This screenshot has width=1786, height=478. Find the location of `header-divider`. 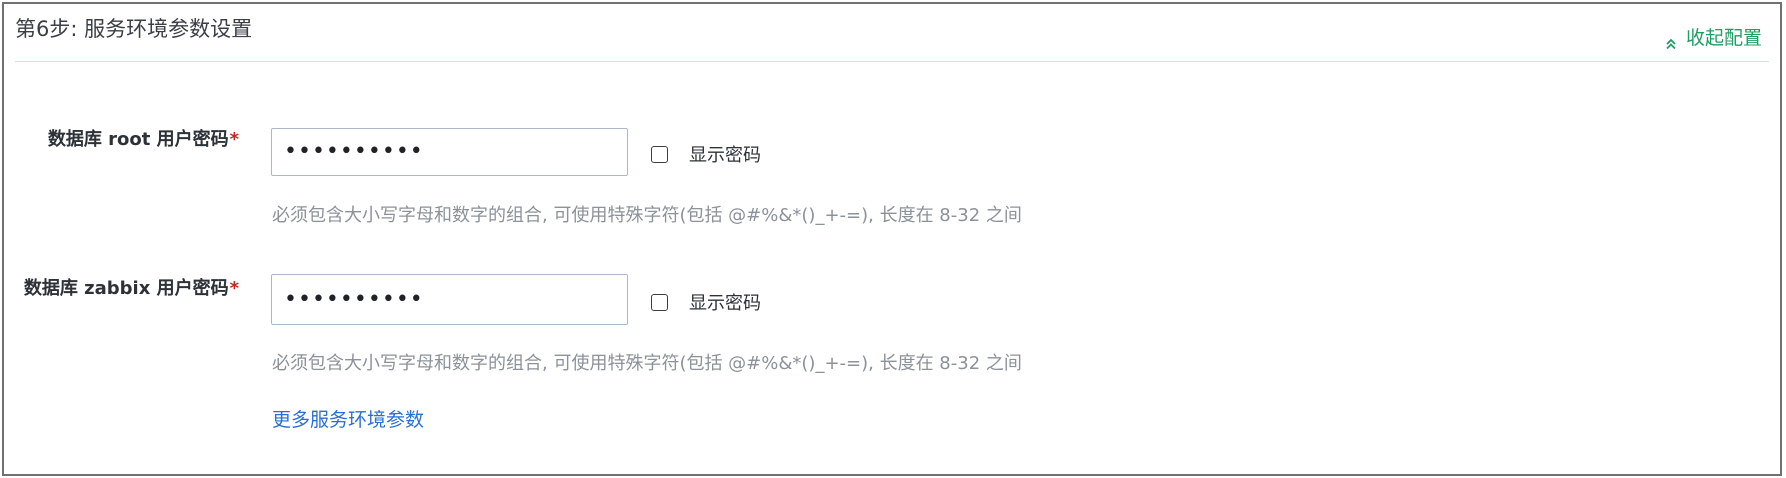

header-divider is located at coordinates (892, 61).